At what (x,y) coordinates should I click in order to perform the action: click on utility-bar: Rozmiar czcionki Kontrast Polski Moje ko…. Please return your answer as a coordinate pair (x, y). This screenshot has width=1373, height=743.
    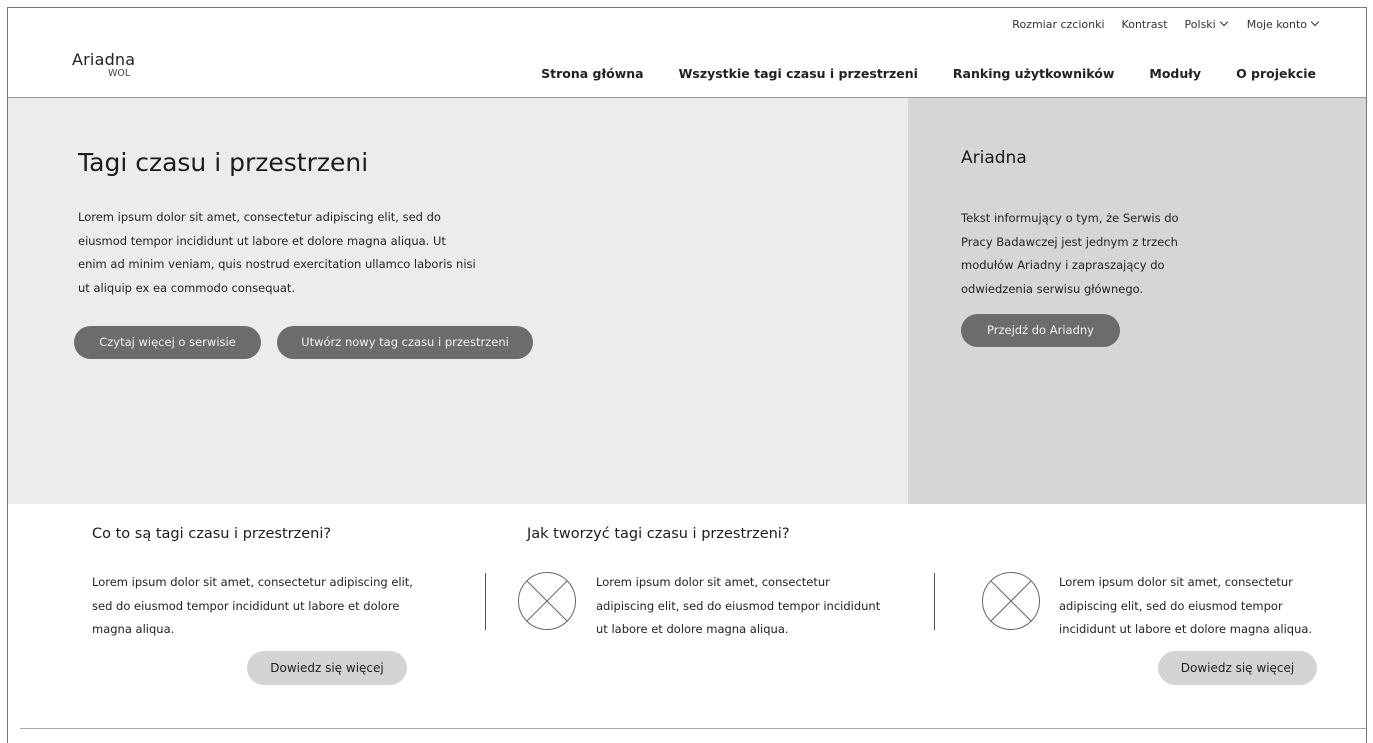
    Looking at the image, I should click on (1166, 24).